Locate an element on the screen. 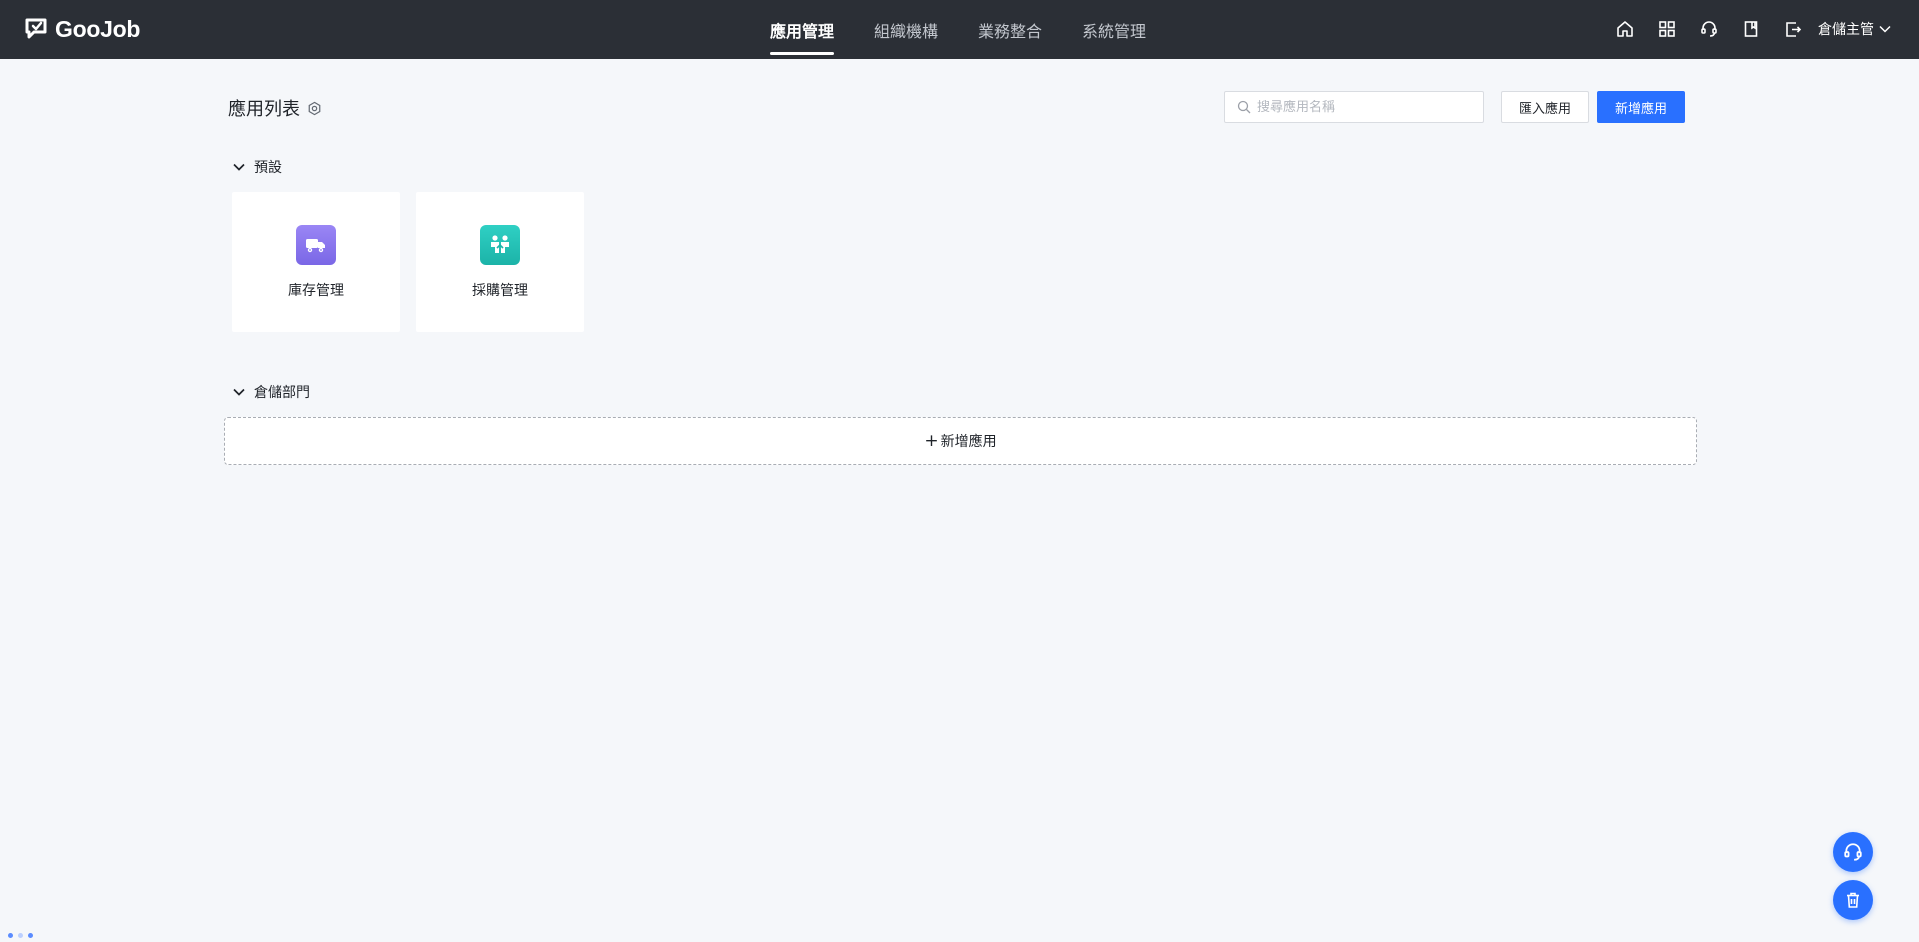 The width and height of the screenshot is (1919, 942). brand-logo: GooJob is located at coordinates (82, 29).